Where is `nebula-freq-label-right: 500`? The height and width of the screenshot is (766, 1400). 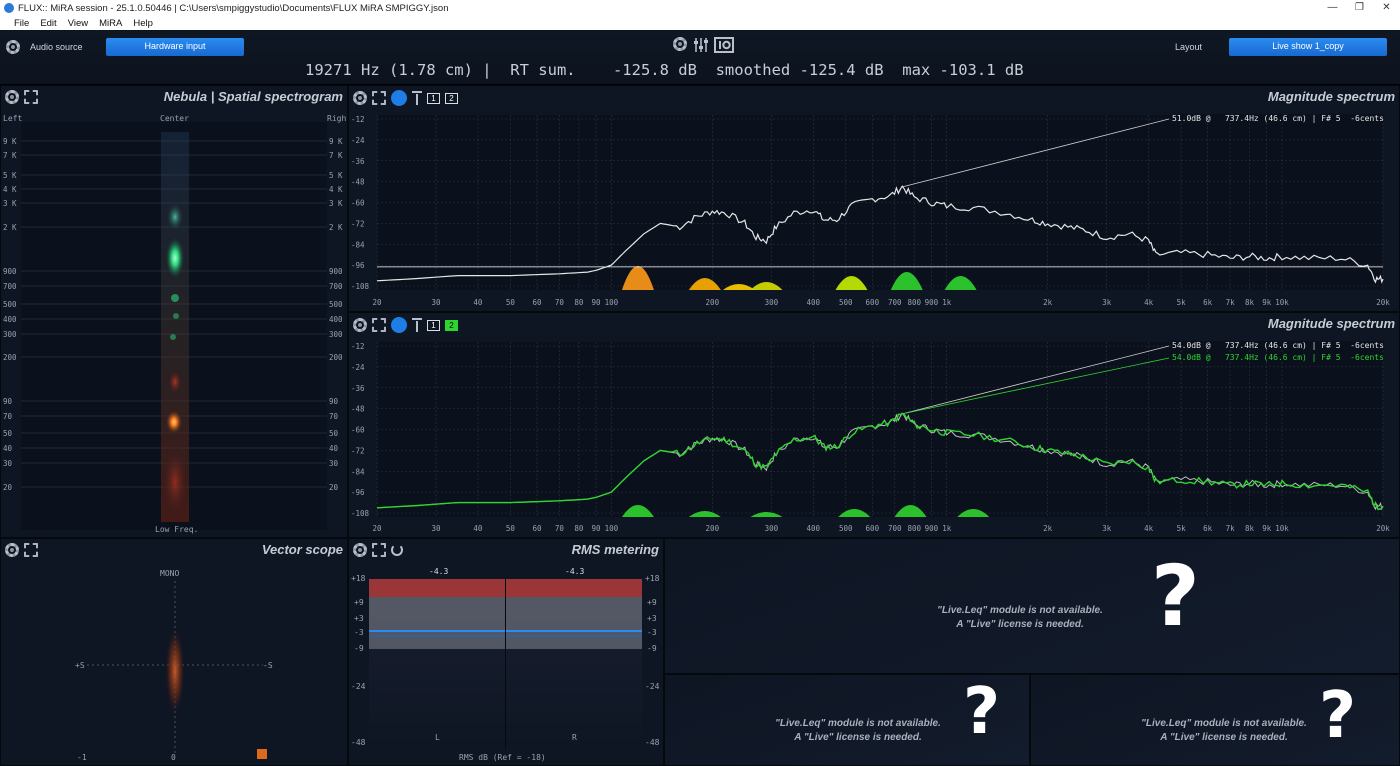
nebula-freq-label-right: 500 is located at coordinates (336, 304).